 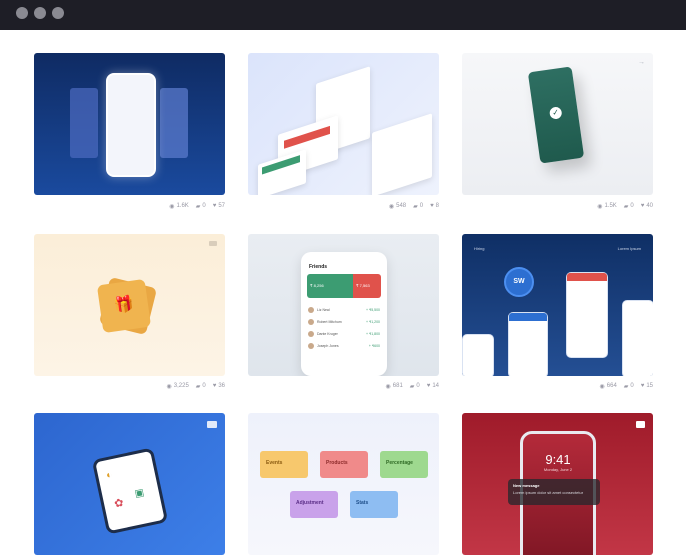 I want to click on mockup-screen-left, so click(x=84, y=123).